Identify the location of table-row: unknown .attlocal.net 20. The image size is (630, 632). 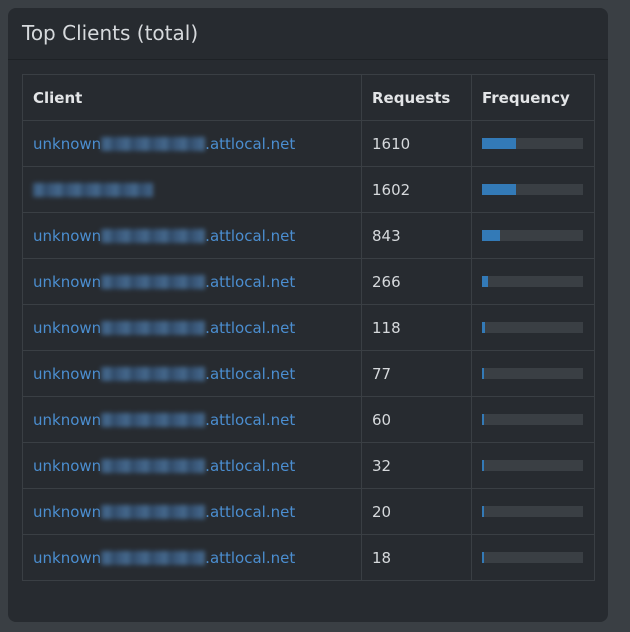
(308, 511).